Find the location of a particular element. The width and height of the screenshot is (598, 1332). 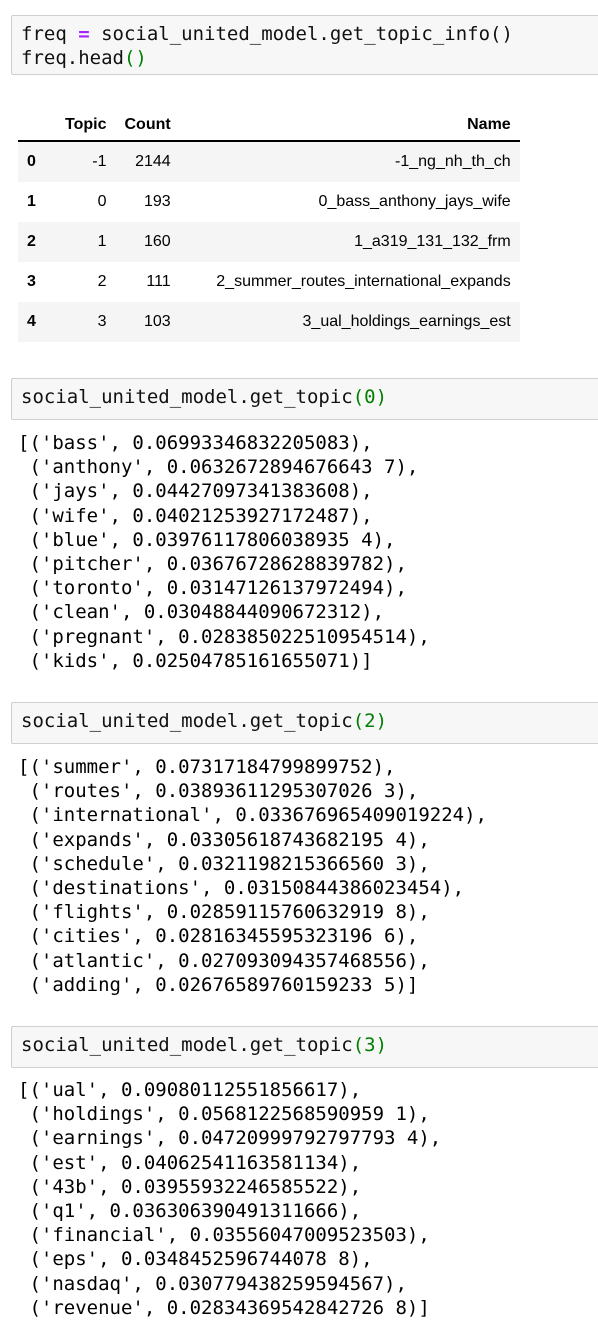

table-cell: 0 is located at coordinates (102, 201).